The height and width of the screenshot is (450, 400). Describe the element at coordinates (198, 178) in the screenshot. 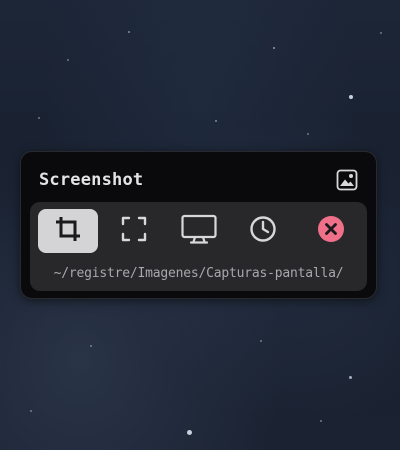

I see `panel-header: Screenshot` at that location.